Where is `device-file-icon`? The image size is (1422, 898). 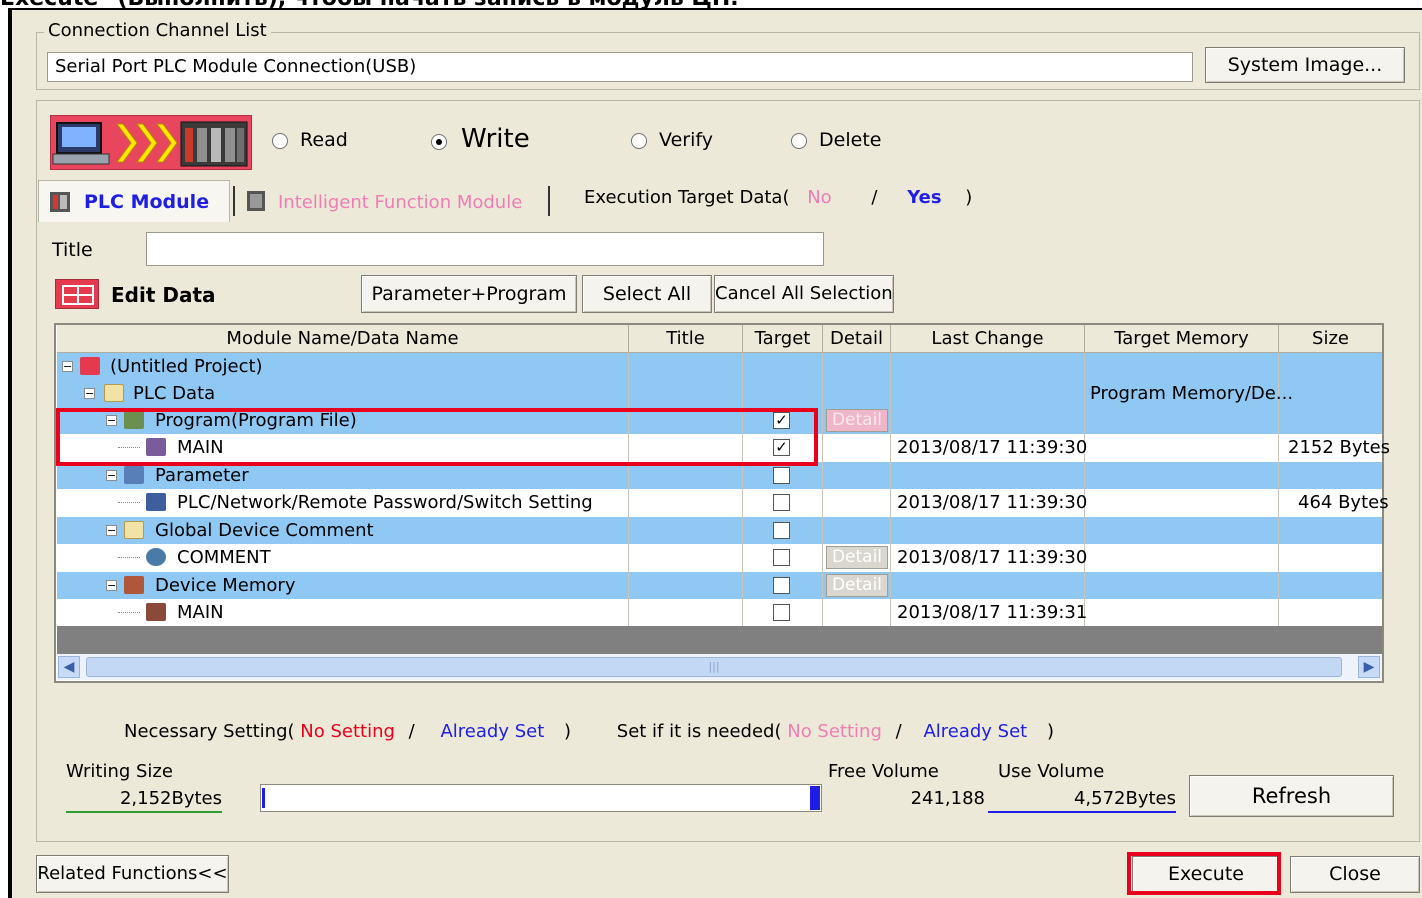
device-file-icon is located at coordinates (156, 612).